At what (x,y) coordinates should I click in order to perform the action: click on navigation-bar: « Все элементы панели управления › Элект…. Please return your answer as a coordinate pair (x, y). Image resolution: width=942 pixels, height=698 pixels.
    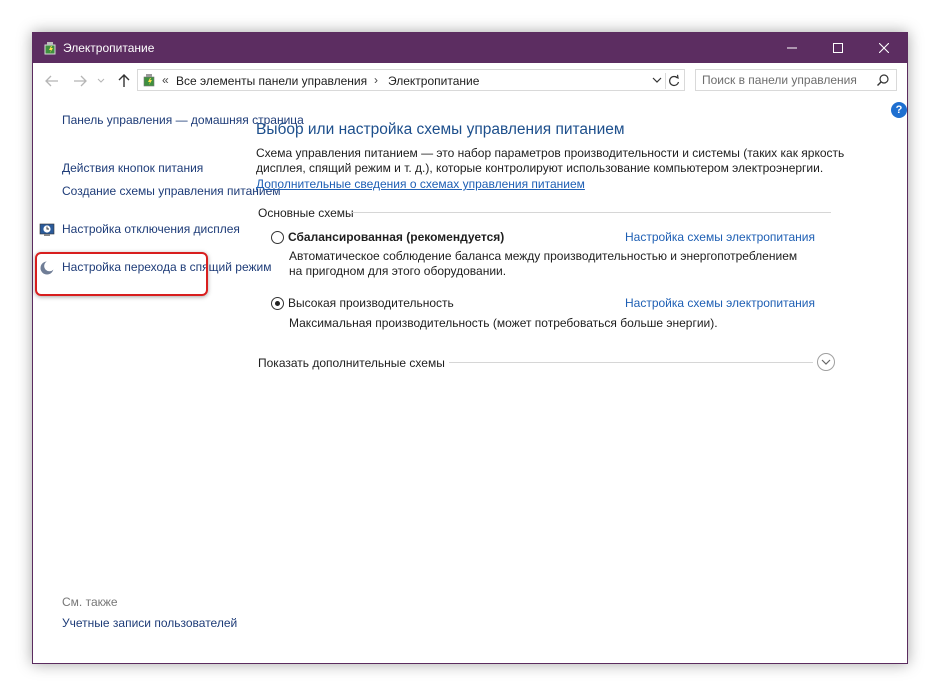
    Looking at the image, I should click on (470, 81).